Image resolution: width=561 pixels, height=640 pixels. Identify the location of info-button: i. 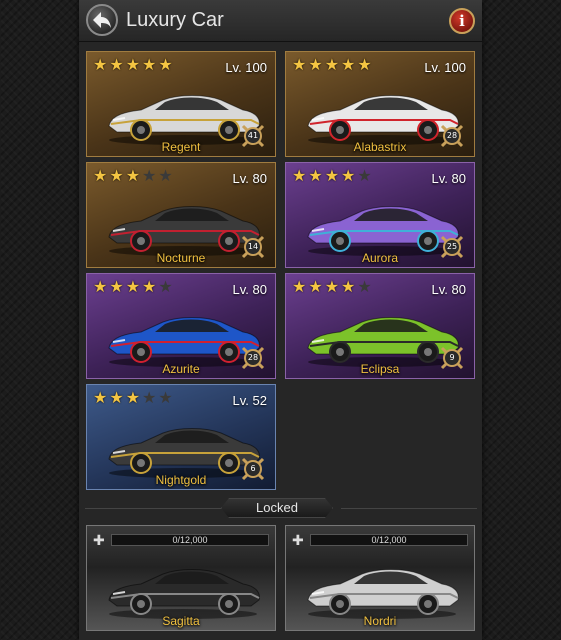
(462, 21).